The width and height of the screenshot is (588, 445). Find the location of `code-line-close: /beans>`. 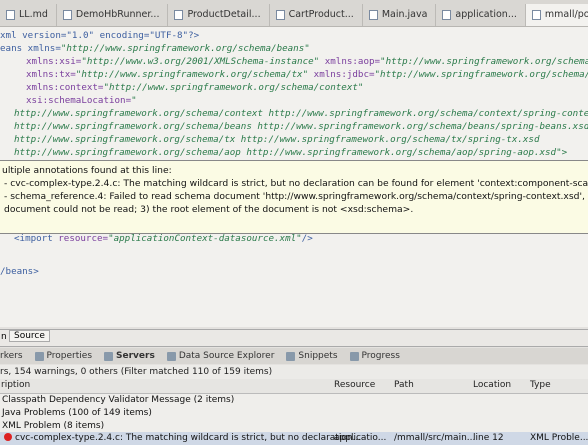

code-line-close: /beans> is located at coordinates (19, 271).